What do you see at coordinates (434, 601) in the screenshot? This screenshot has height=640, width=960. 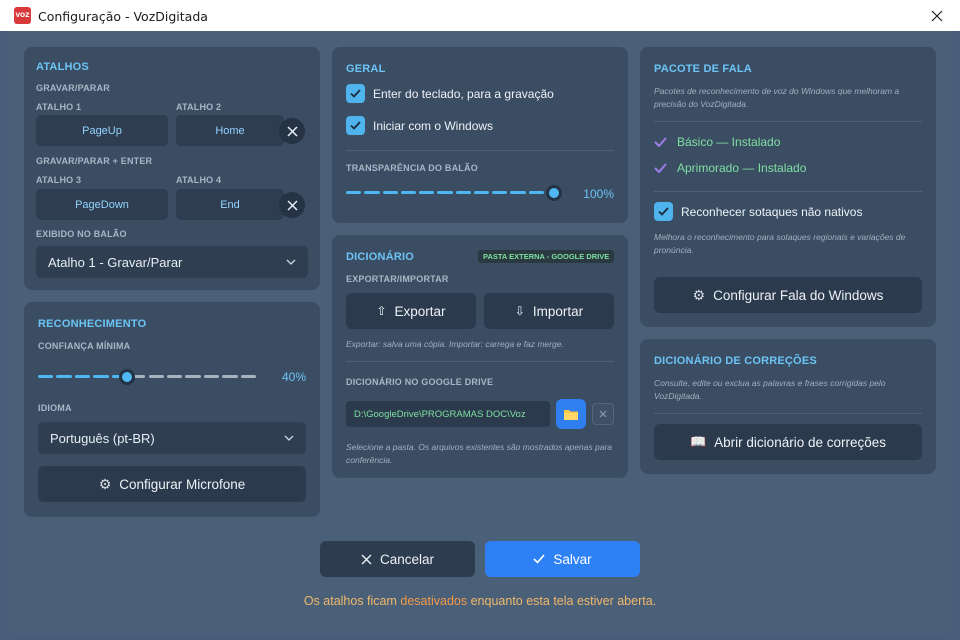 I see `footer-highlight: desativados` at bounding box center [434, 601].